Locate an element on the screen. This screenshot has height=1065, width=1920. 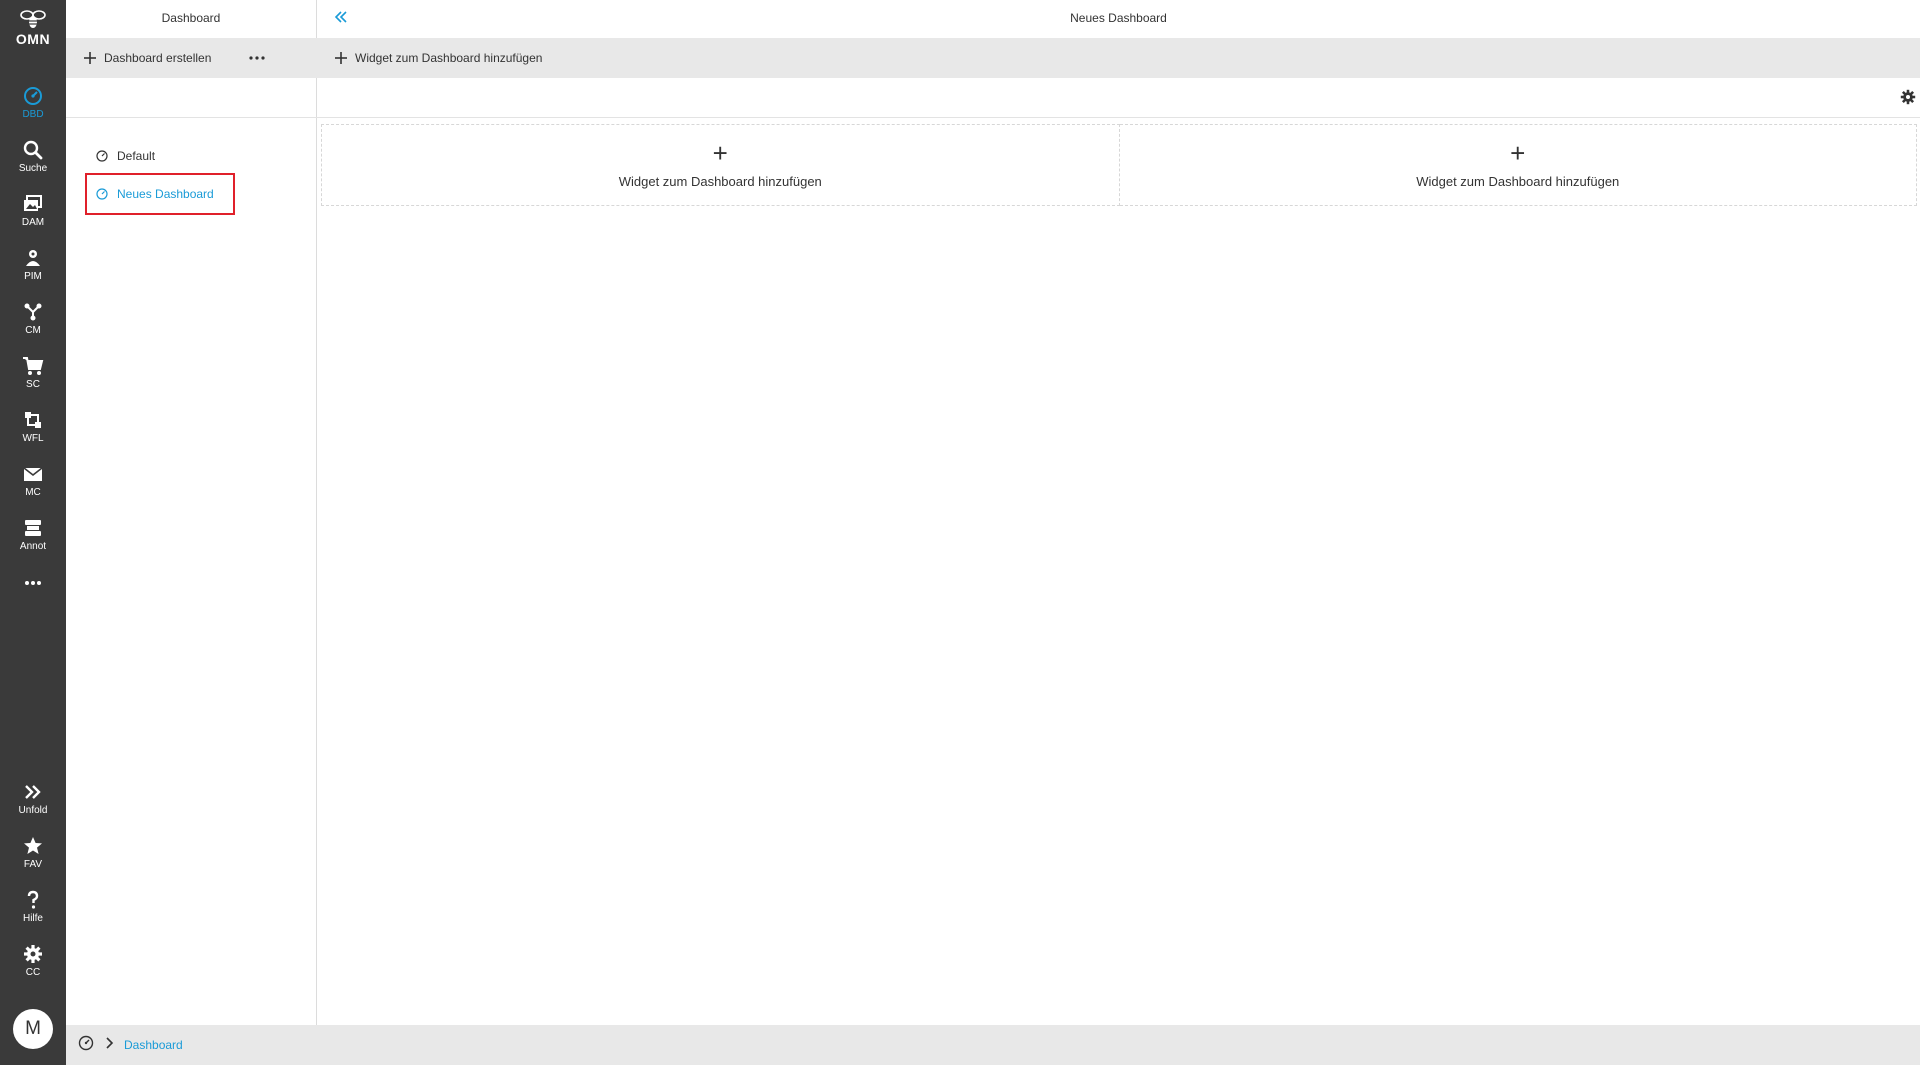
rail-item-label: WFL is located at coordinates (33, 438).